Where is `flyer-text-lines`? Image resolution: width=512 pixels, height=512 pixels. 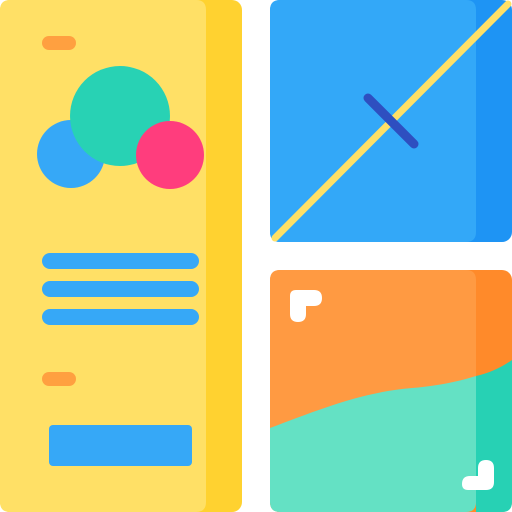 flyer-text-lines is located at coordinates (120, 289).